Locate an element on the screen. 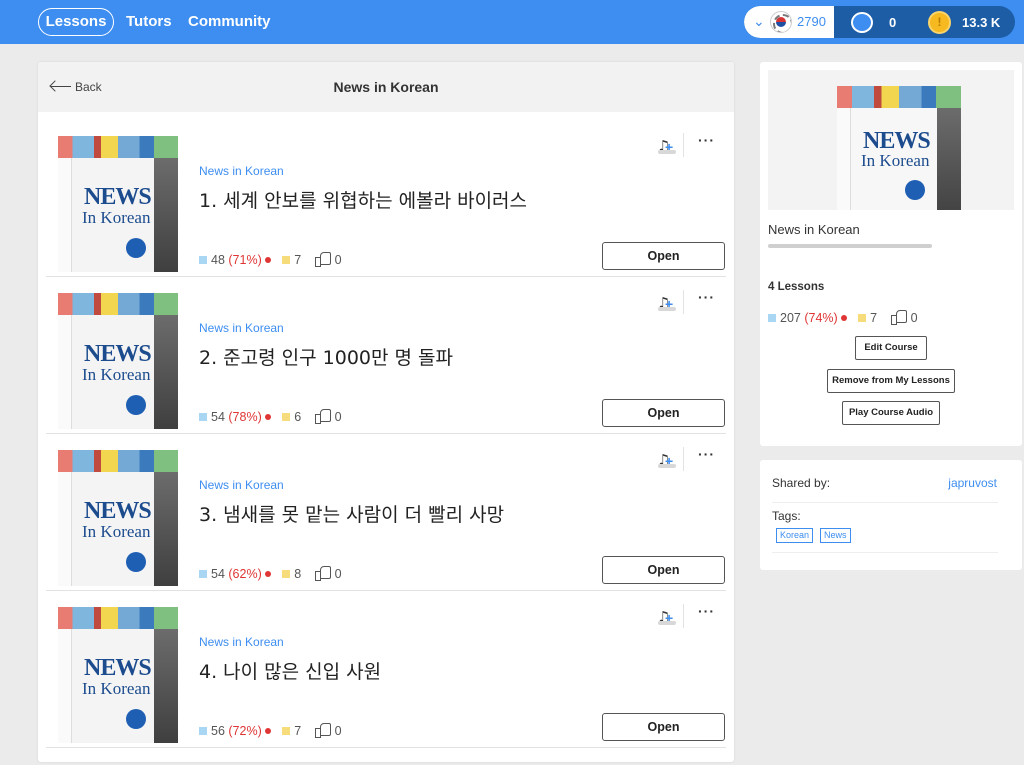 The image size is (1024, 765). course-cover-image: NEWS In Korean is located at coordinates (899, 148).